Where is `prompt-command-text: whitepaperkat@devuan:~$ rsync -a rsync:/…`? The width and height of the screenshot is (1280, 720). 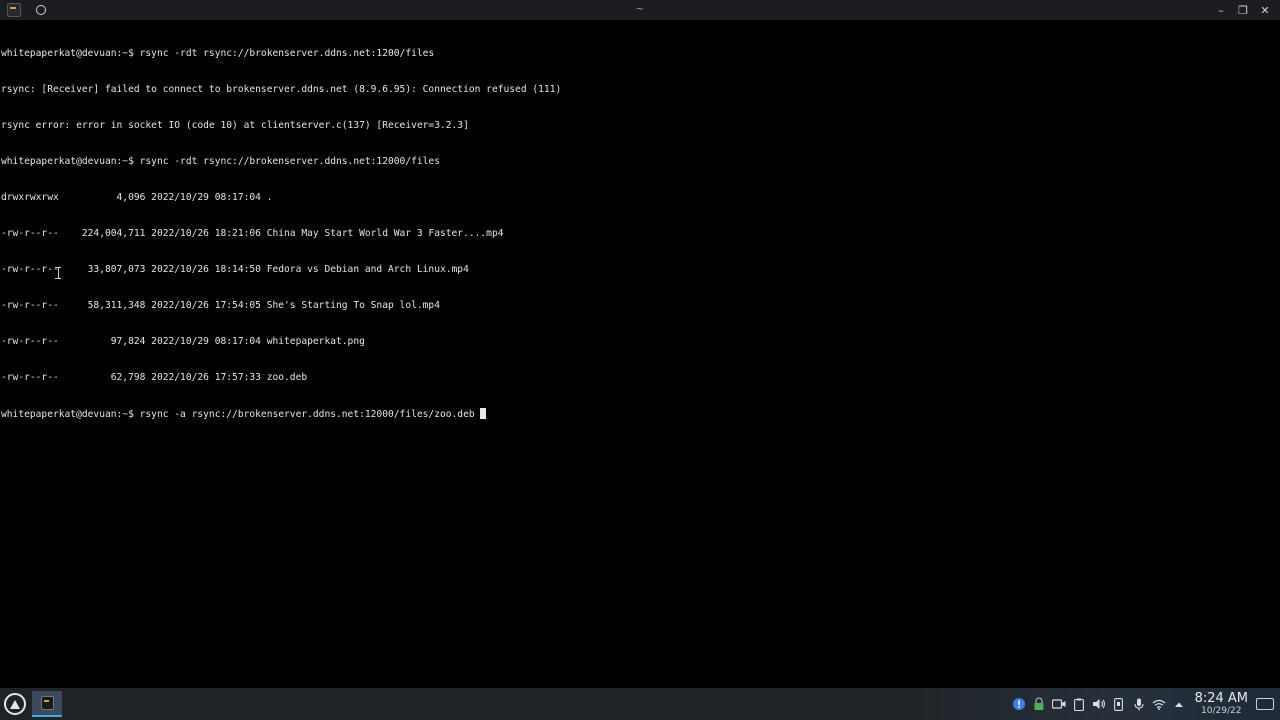
prompt-command-text: whitepaperkat@devuan:~$ rsync -a rsync:/… is located at coordinates (241, 414).